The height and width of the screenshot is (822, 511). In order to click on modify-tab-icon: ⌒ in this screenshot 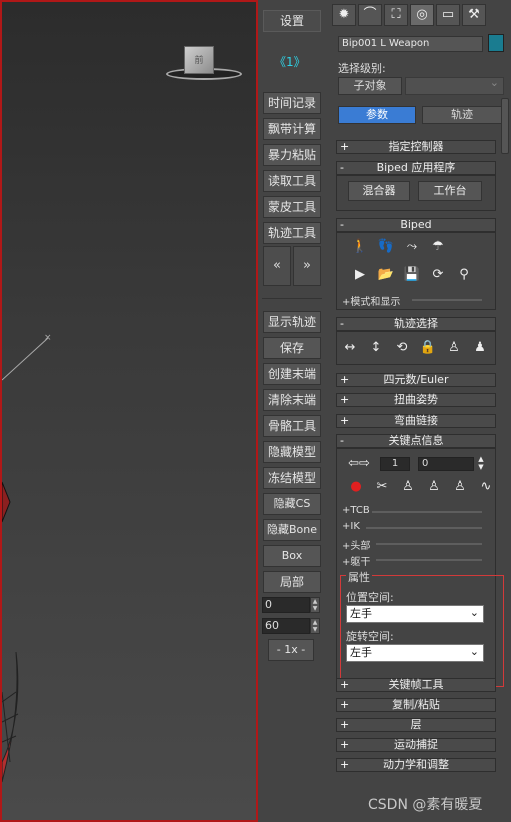, I will do `click(370, 15)`.